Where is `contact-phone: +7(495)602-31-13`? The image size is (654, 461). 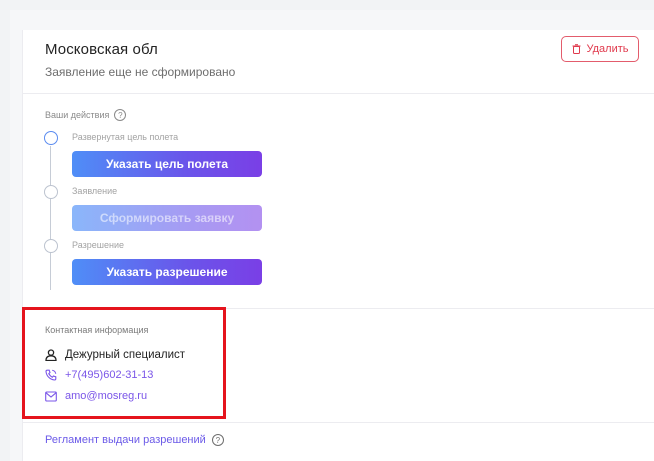
contact-phone: +7(495)602-31-13 is located at coordinates (99, 375).